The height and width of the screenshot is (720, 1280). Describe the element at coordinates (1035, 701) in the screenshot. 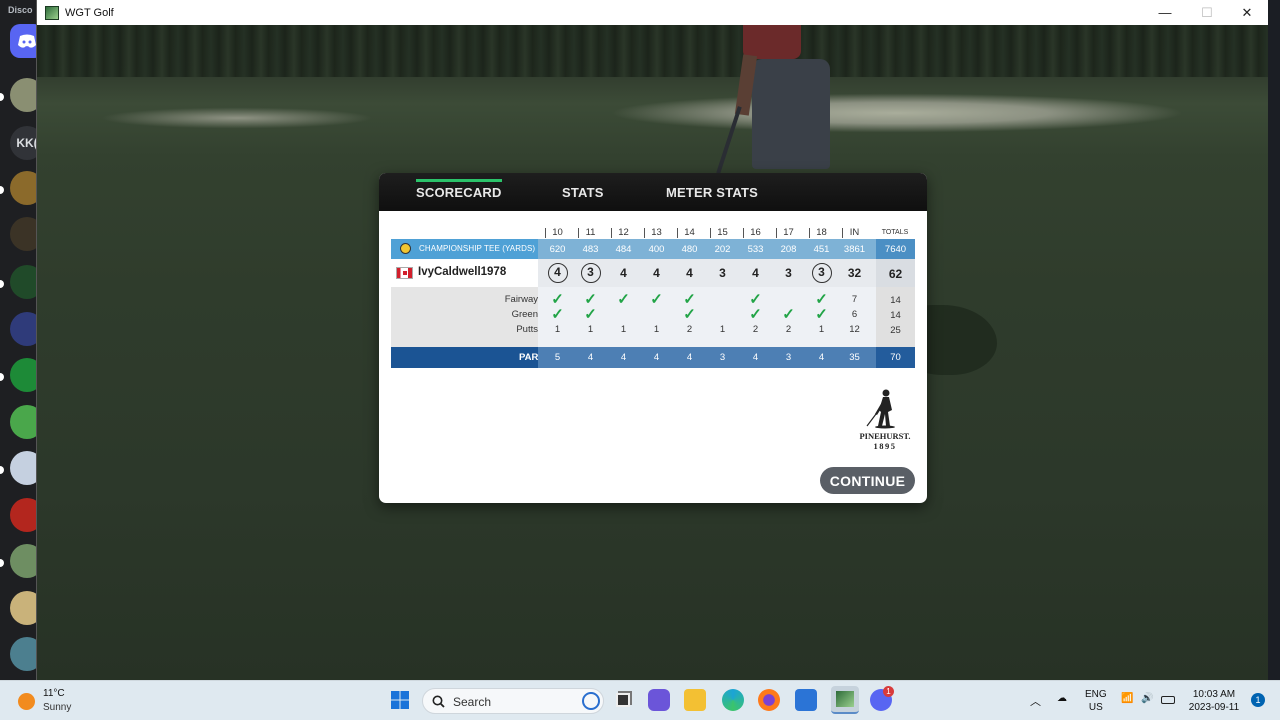

I see `chevron-up-icon: ︿` at that location.